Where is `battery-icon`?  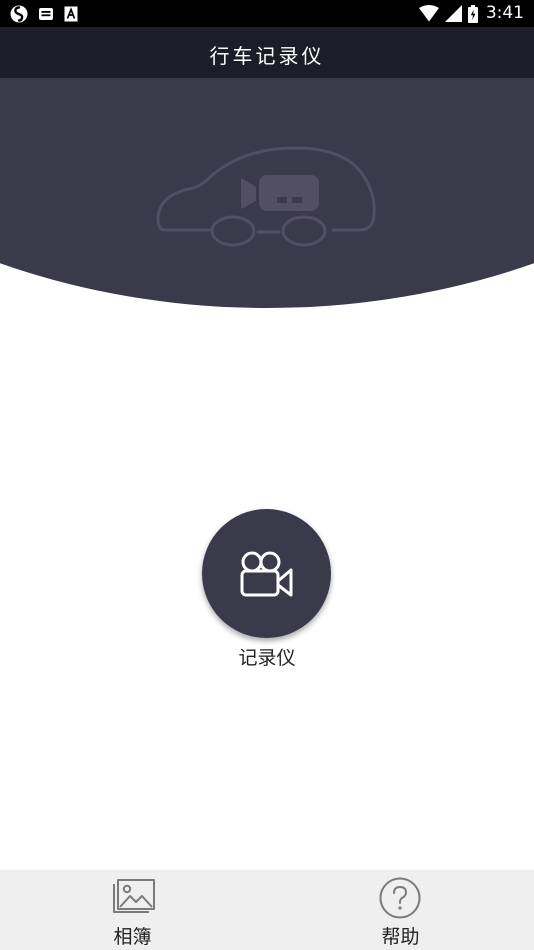
battery-icon is located at coordinates (472, 13).